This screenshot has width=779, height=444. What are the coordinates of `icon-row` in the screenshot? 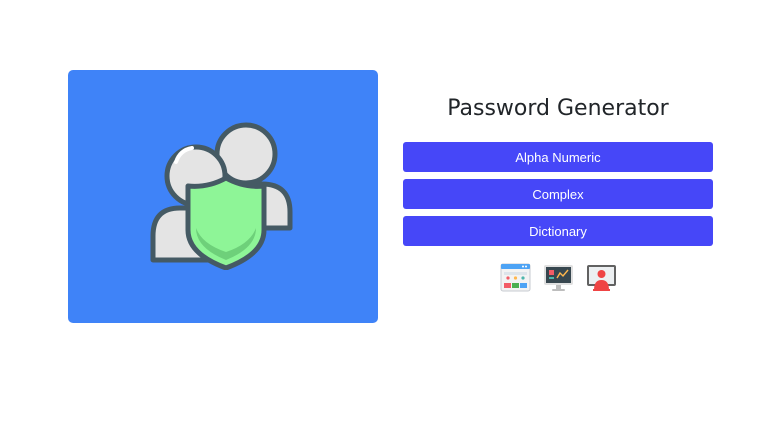 It's located at (558, 277).